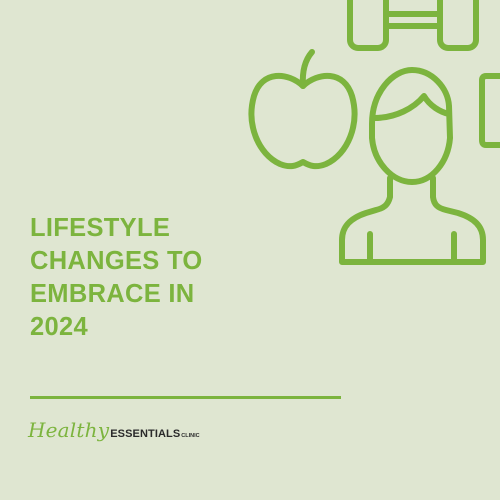 Image resolution: width=500 pixels, height=500 pixels. What do you see at coordinates (145, 434) in the screenshot?
I see `logo-main-text: ESSENTIALS` at bounding box center [145, 434].